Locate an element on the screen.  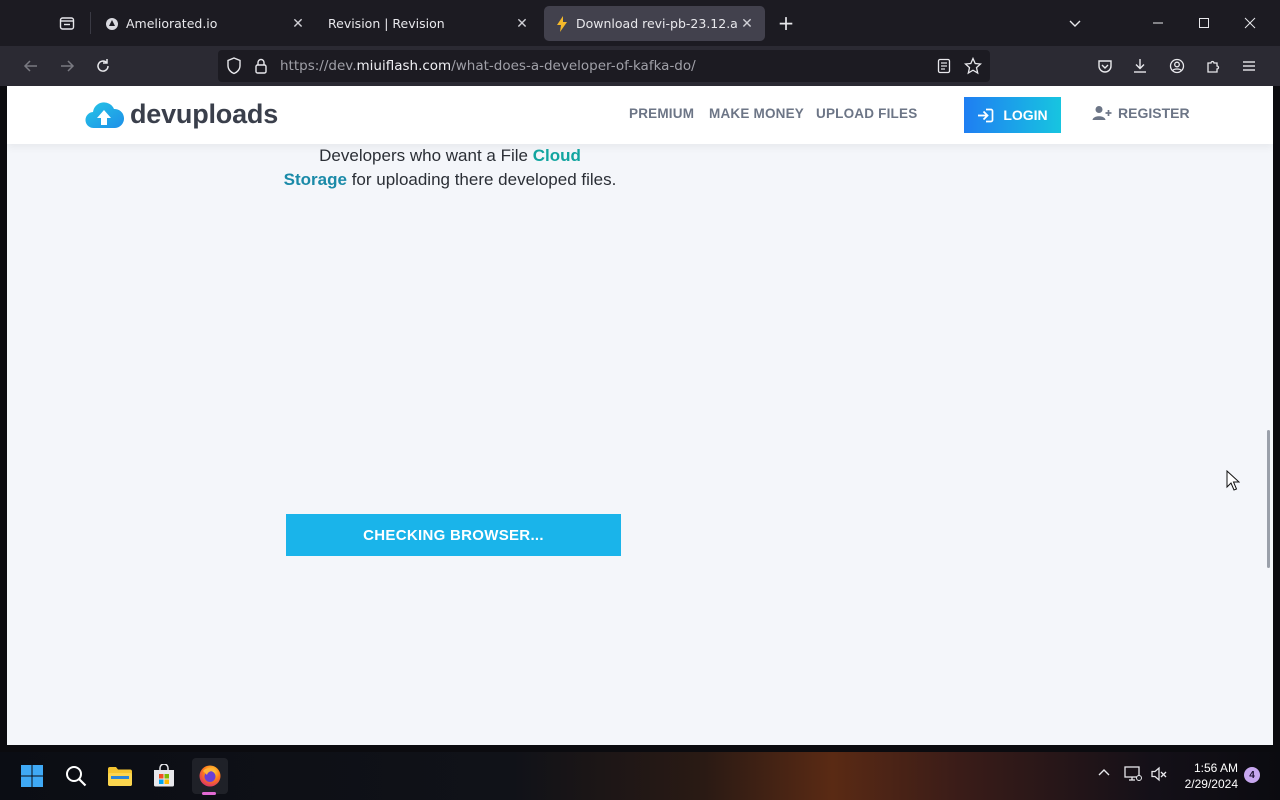
lock-icon is located at coordinates (261, 68).